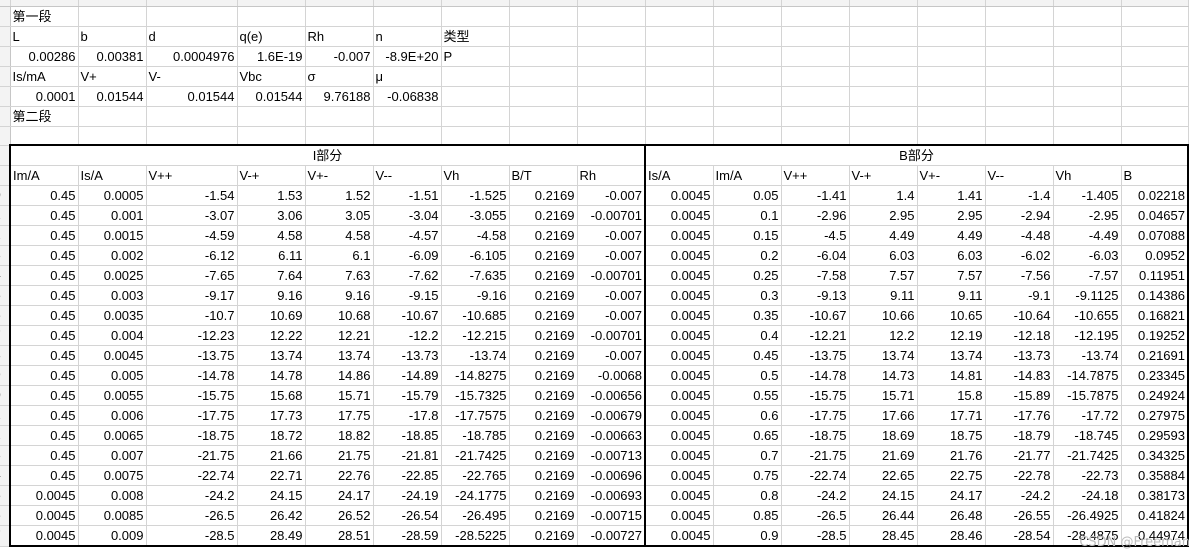 This screenshot has height=554, width=1196. Describe the element at coordinates (339, 175) in the screenshot. I see `column-title: V+-` at that location.